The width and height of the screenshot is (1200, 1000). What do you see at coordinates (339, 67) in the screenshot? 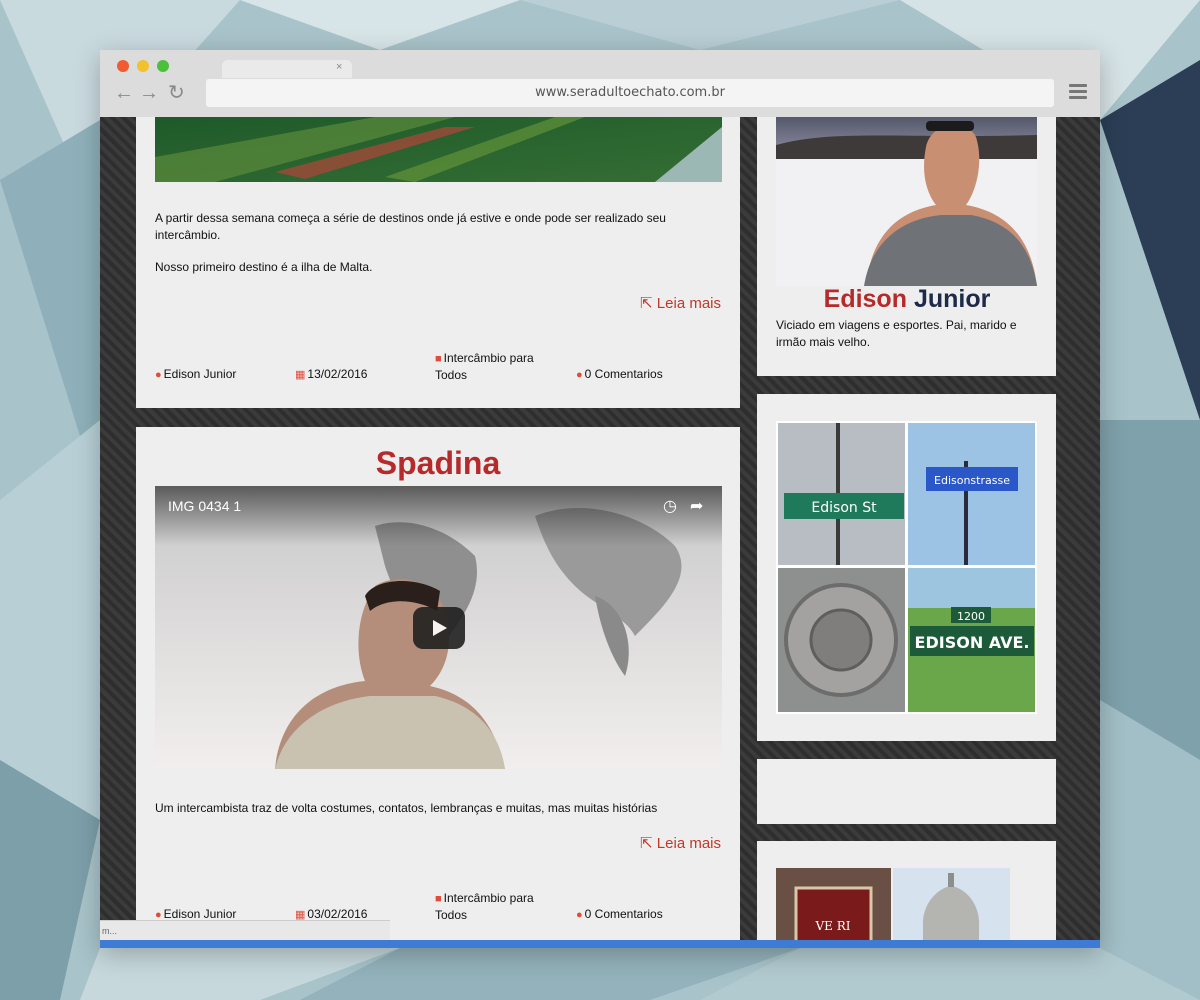
I see `tab-close-icon: ×` at bounding box center [339, 67].